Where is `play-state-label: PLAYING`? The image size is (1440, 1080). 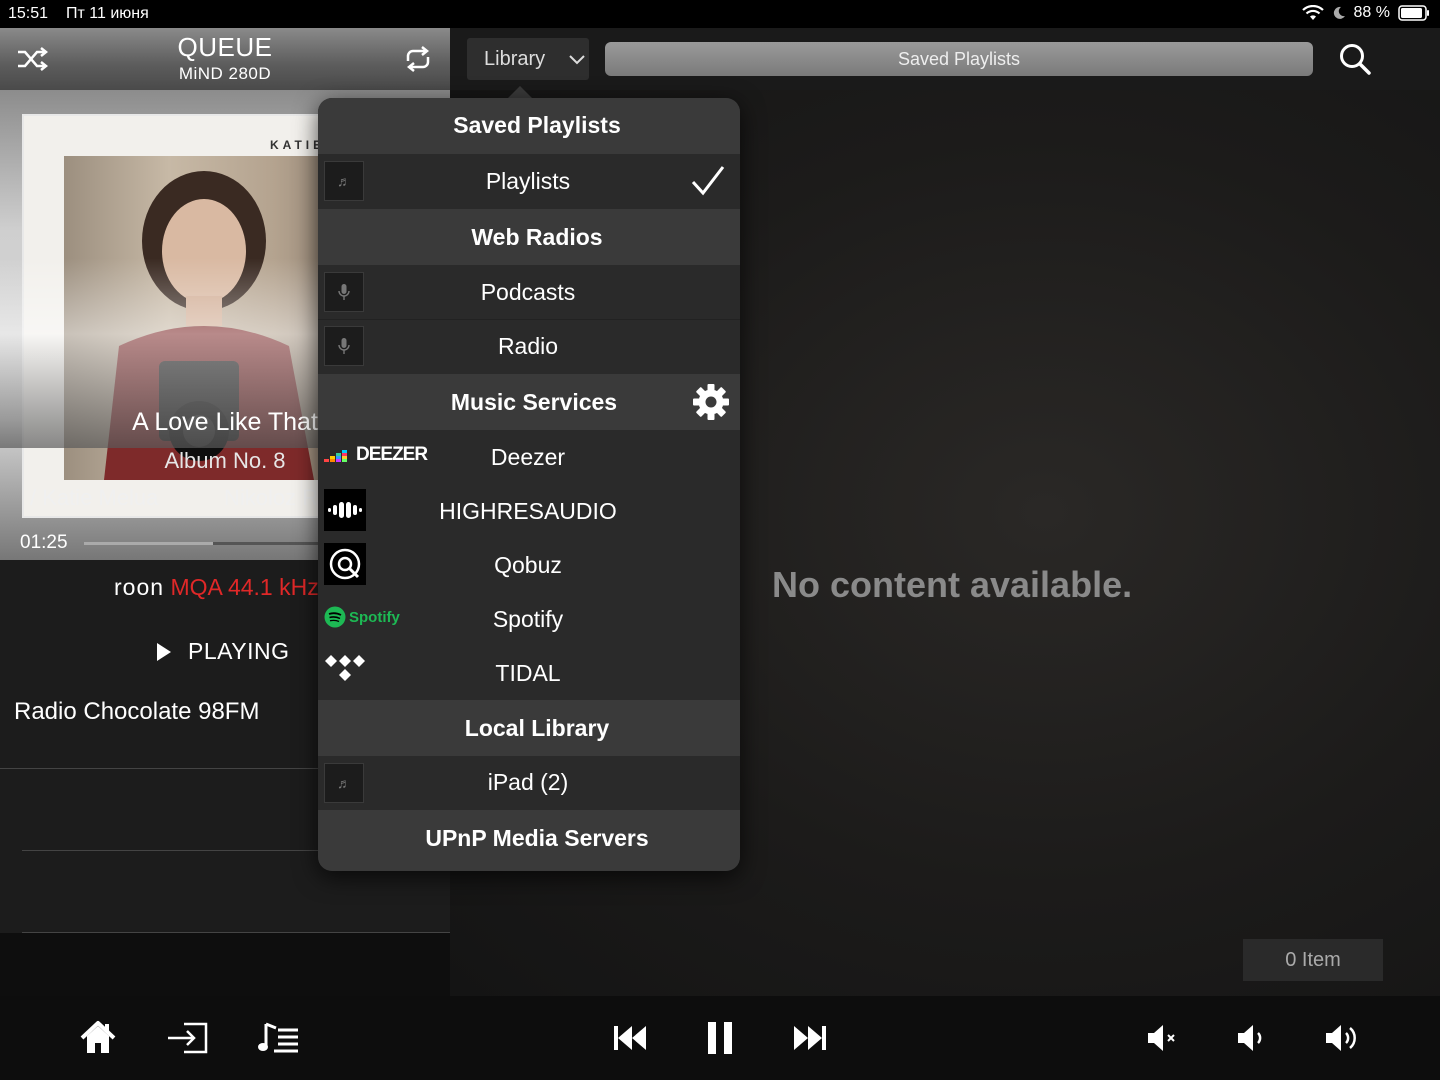 play-state-label: PLAYING is located at coordinates (239, 651).